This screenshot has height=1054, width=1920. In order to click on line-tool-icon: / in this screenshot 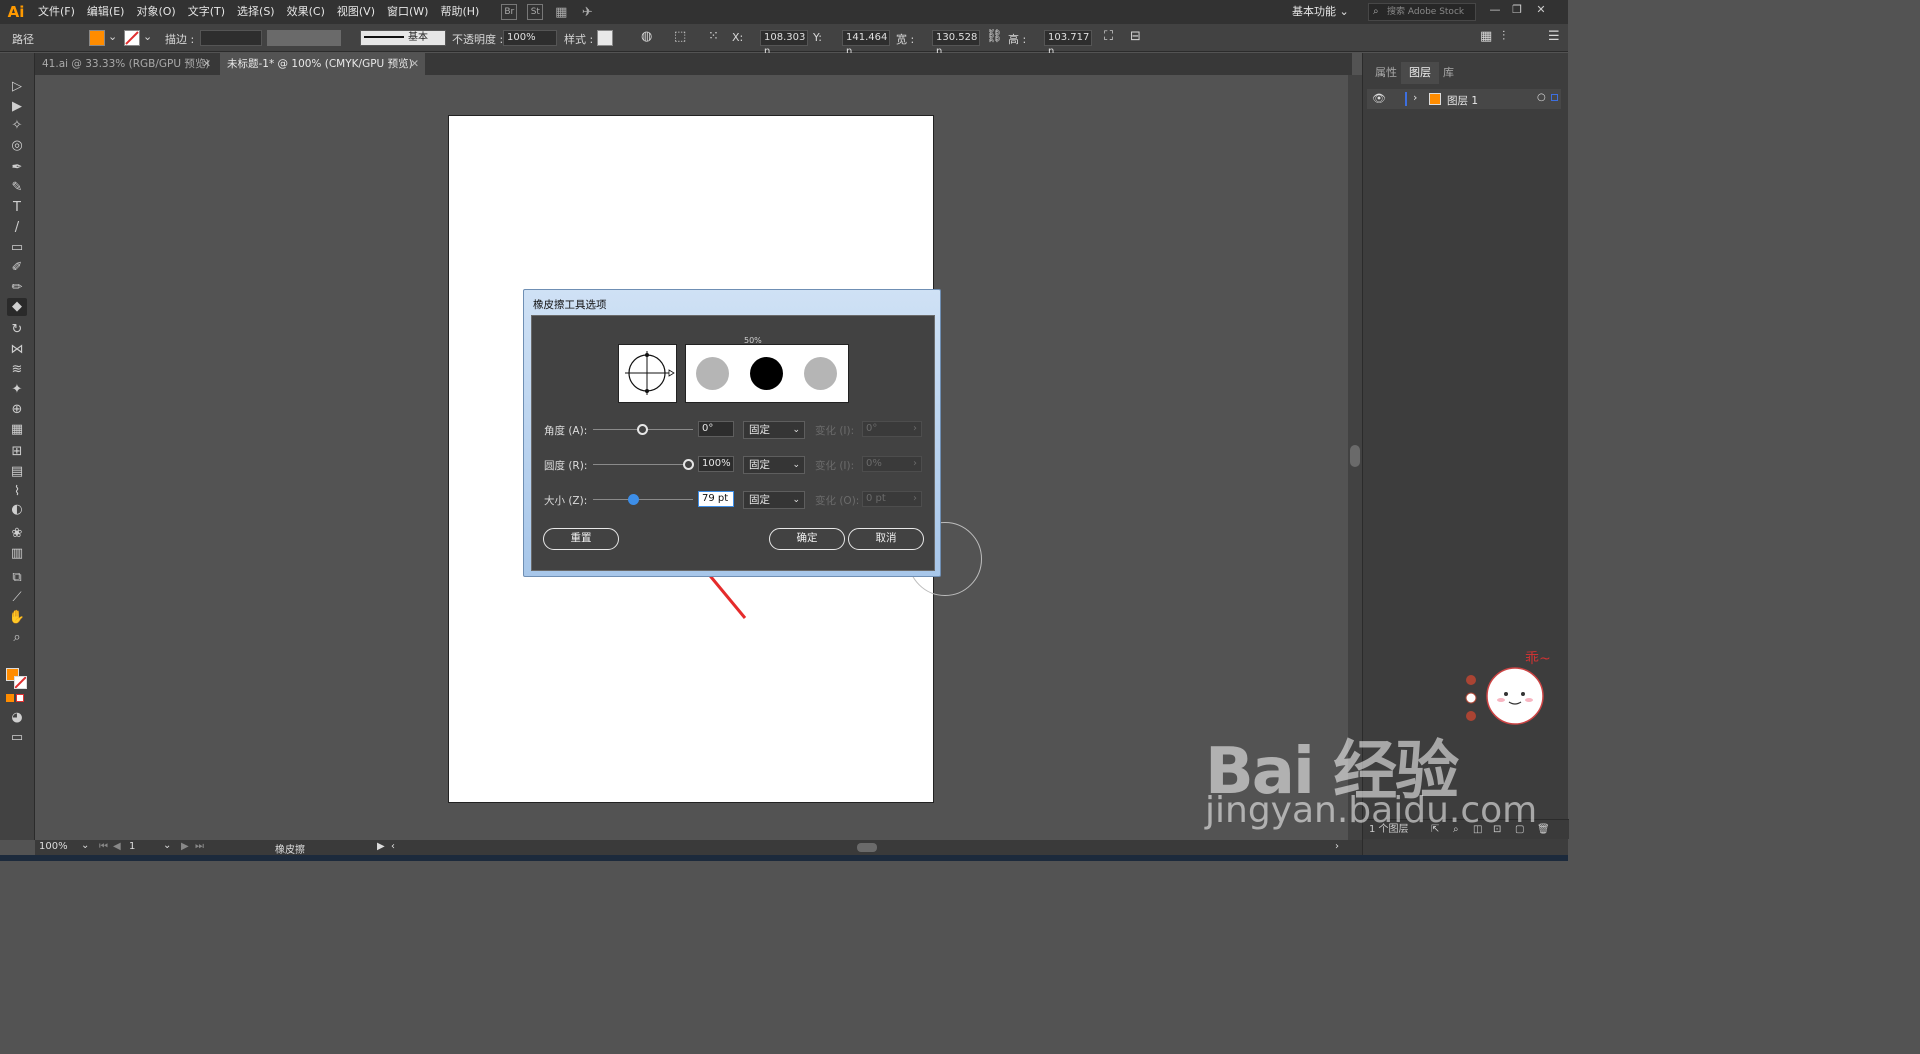, I will do `click(17, 228)`.